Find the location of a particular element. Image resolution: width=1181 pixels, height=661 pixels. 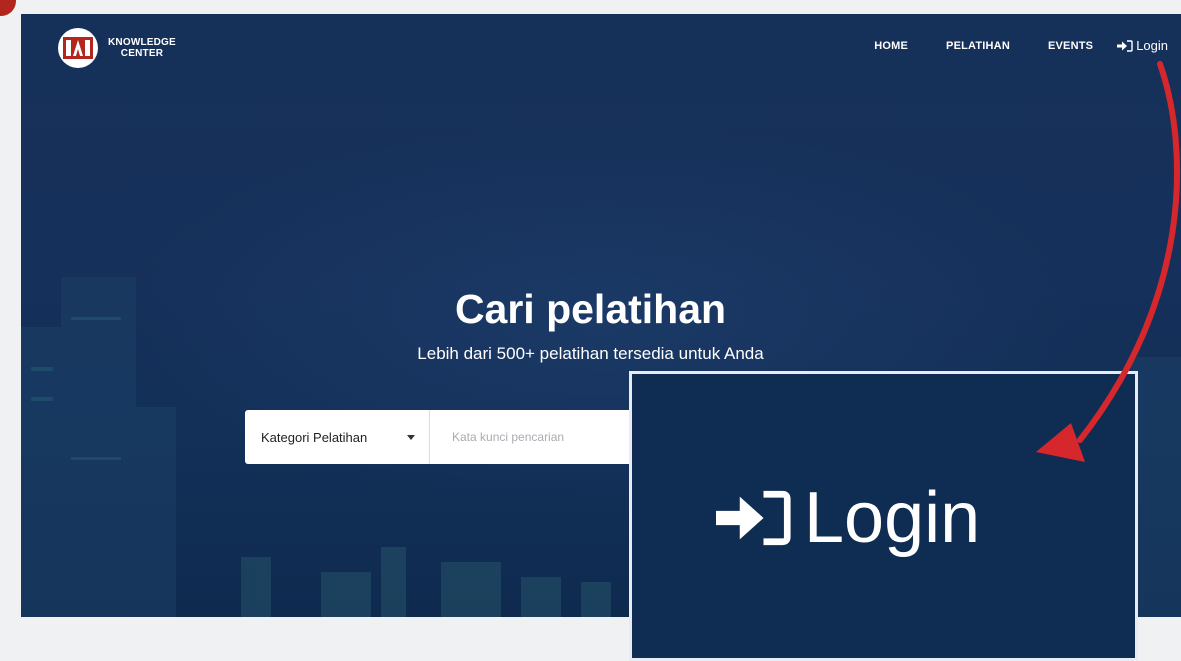

nav-home-link: HOME is located at coordinates (891, 46).